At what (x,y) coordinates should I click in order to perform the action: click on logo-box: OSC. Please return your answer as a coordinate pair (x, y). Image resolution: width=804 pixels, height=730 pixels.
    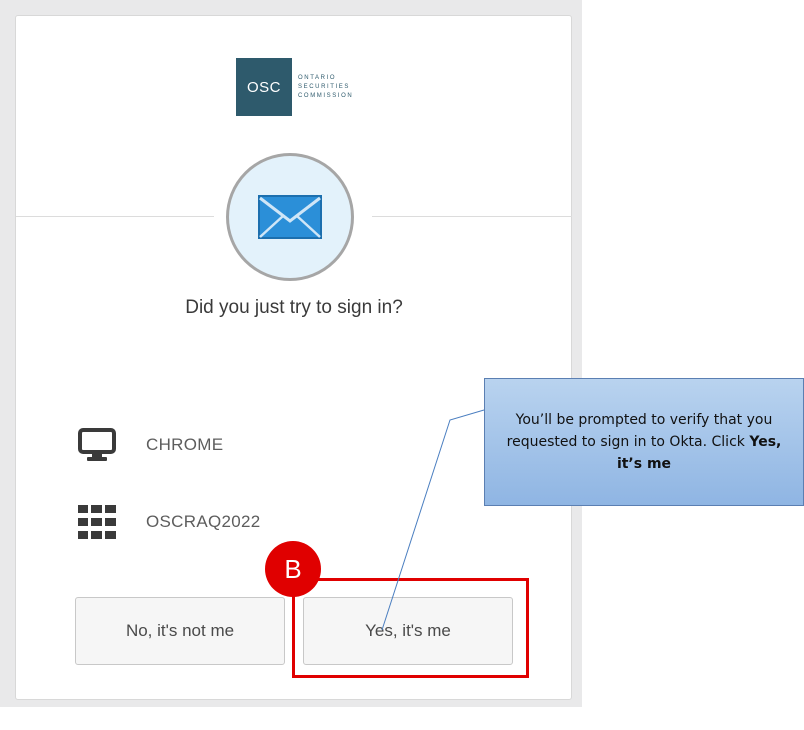
    Looking at the image, I should click on (264, 87).